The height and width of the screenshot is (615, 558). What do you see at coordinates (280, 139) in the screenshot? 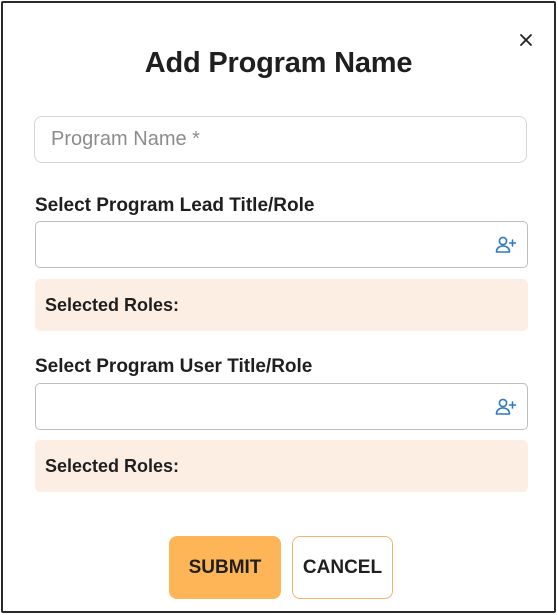
I see `program-name-input` at bounding box center [280, 139].